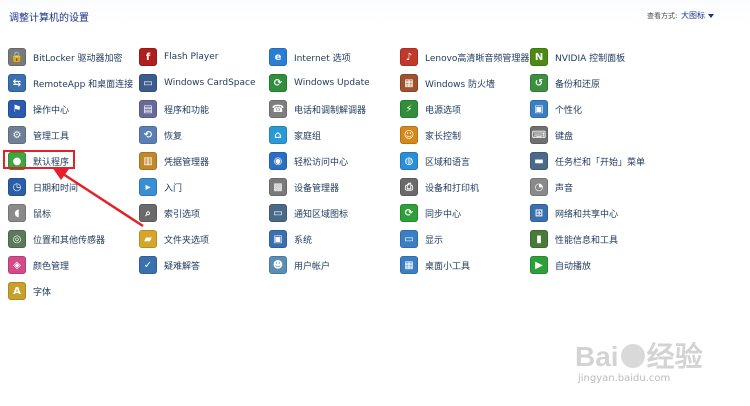  I want to click on watermark-brand-right: 经验, so click(674, 356).